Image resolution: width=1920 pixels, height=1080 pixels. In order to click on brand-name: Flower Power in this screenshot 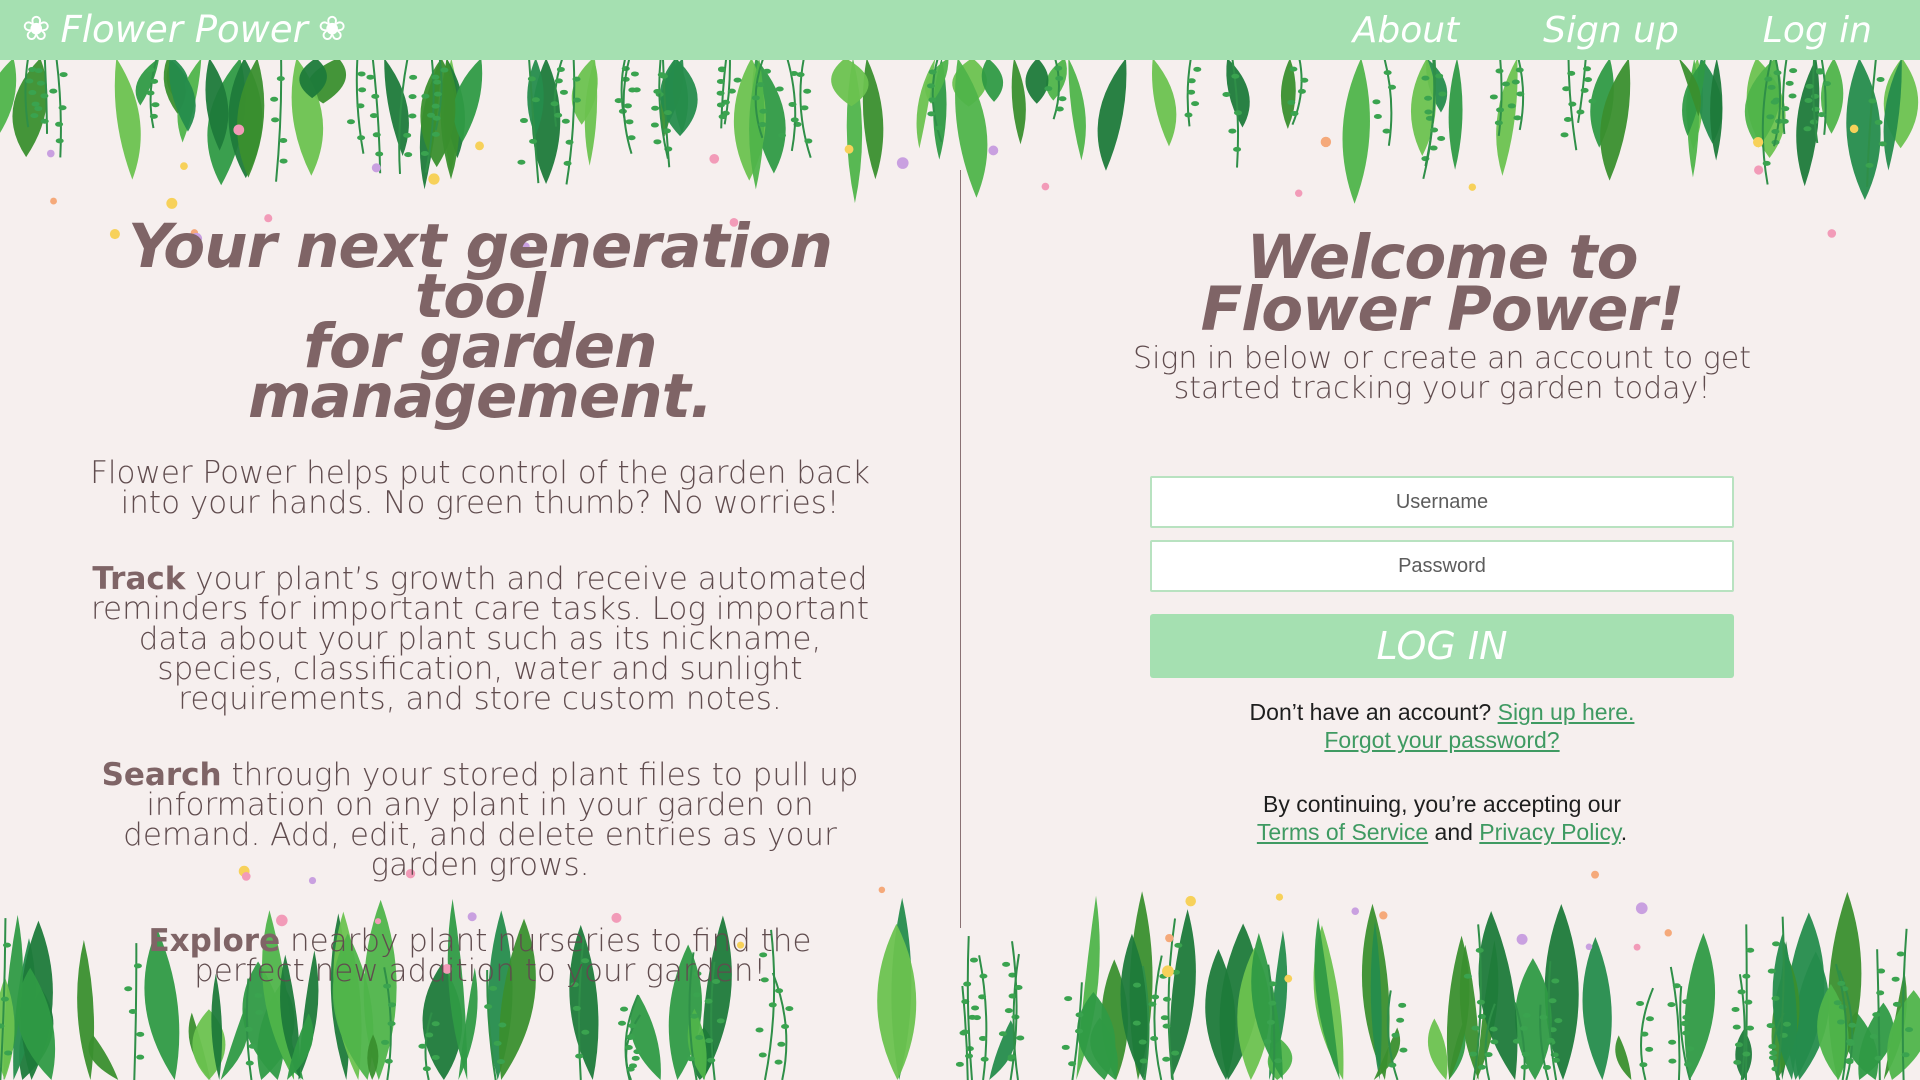, I will do `click(184, 29)`.